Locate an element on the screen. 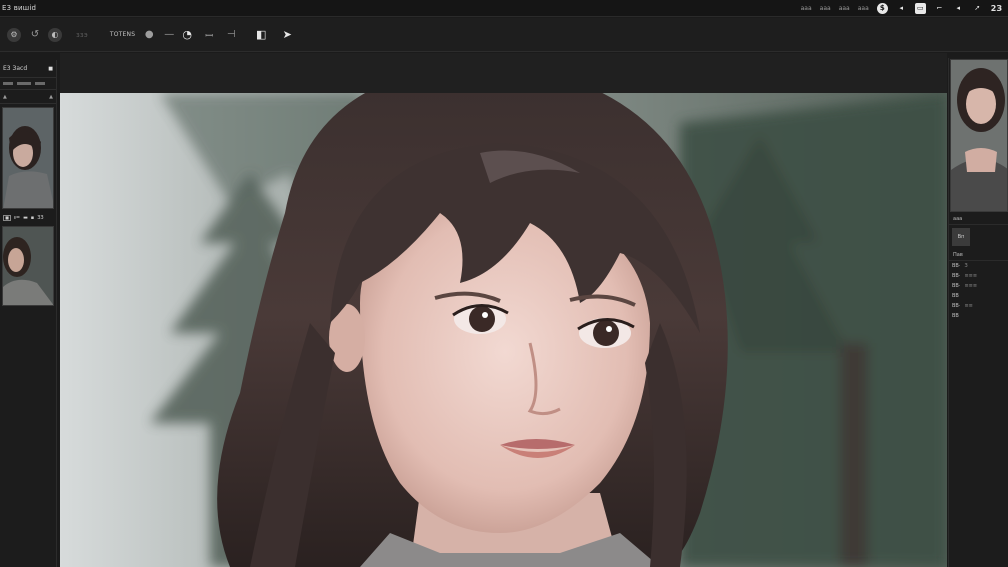 The width and height of the screenshot is (1008, 567). portrait-preview is located at coordinates (979, 135).